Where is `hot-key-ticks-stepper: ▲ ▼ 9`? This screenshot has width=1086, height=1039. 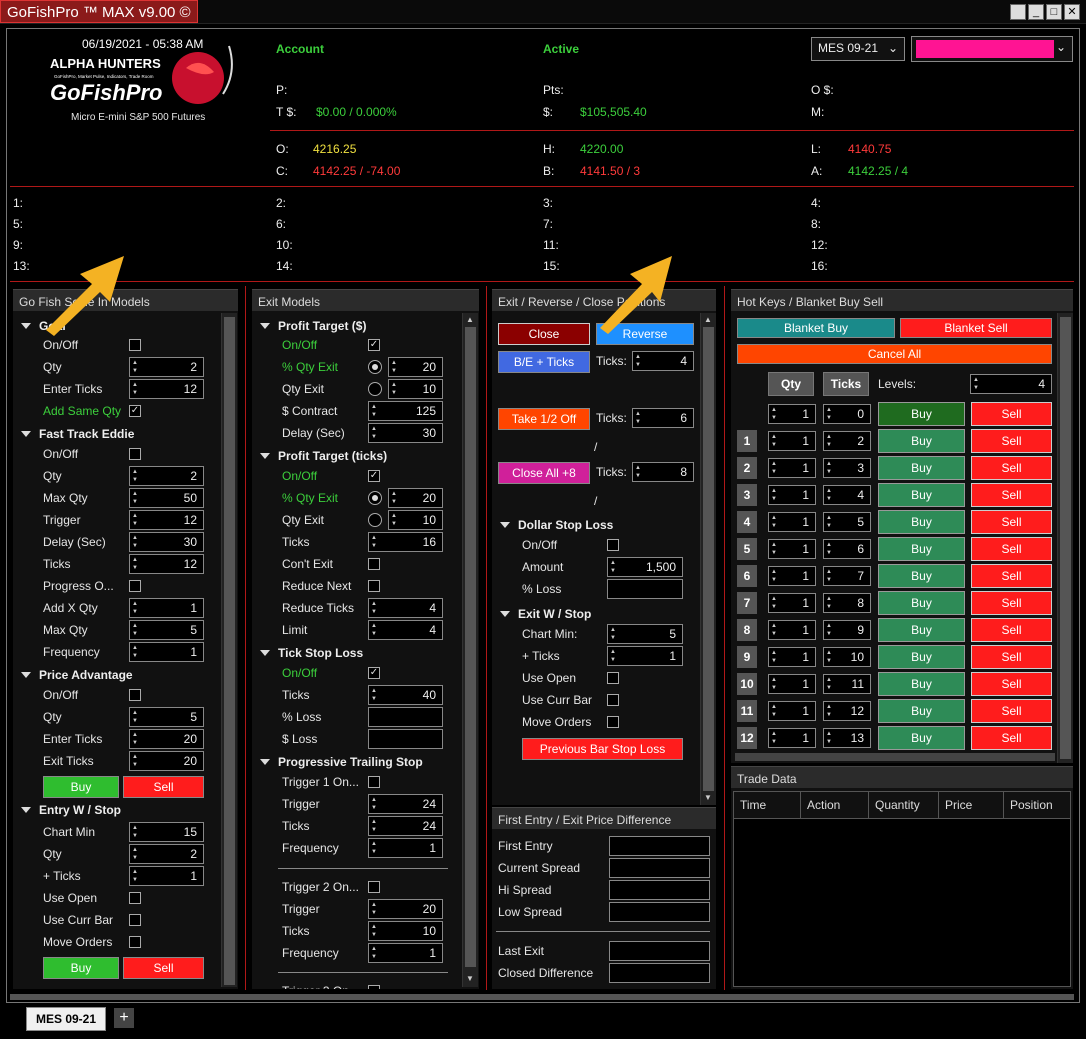
hot-key-ticks-stepper: ▲ ▼ 9 is located at coordinates (847, 630).